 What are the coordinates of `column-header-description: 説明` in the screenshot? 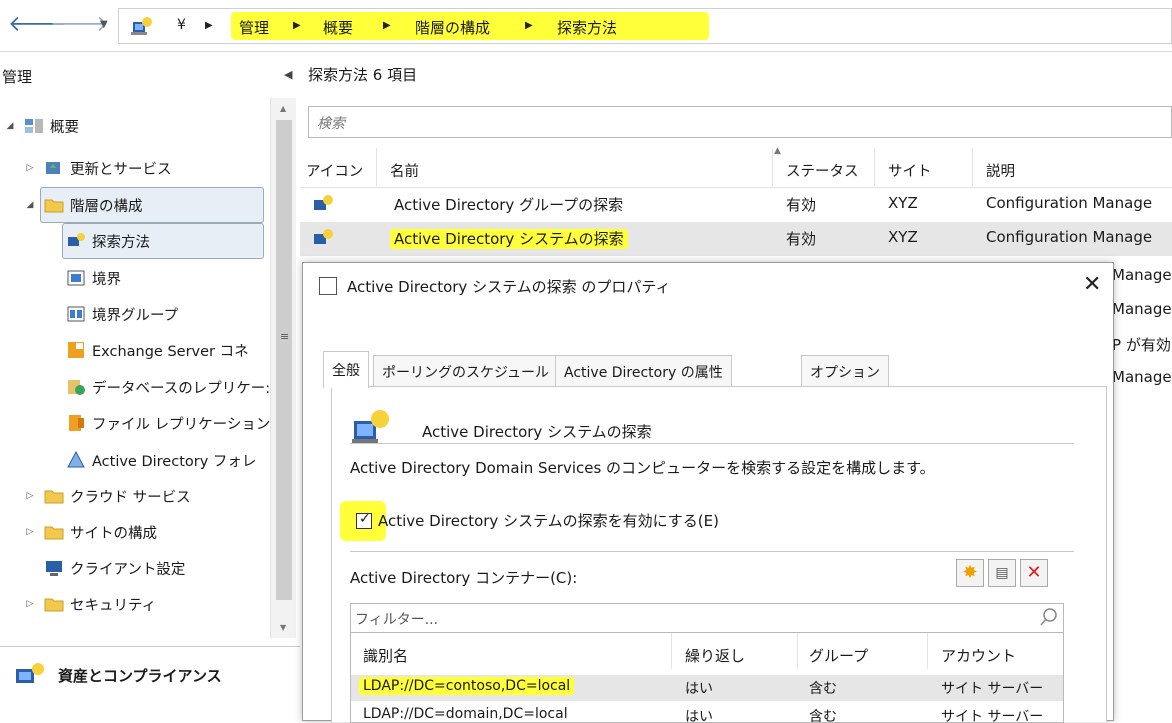 It's located at (1000, 170).